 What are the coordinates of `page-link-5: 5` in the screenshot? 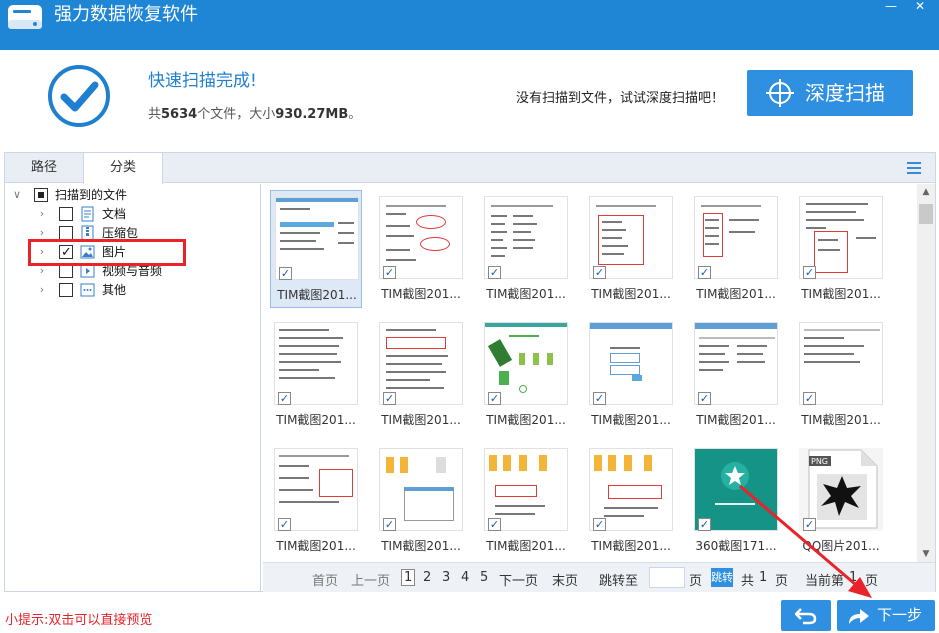 It's located at (484, 577).